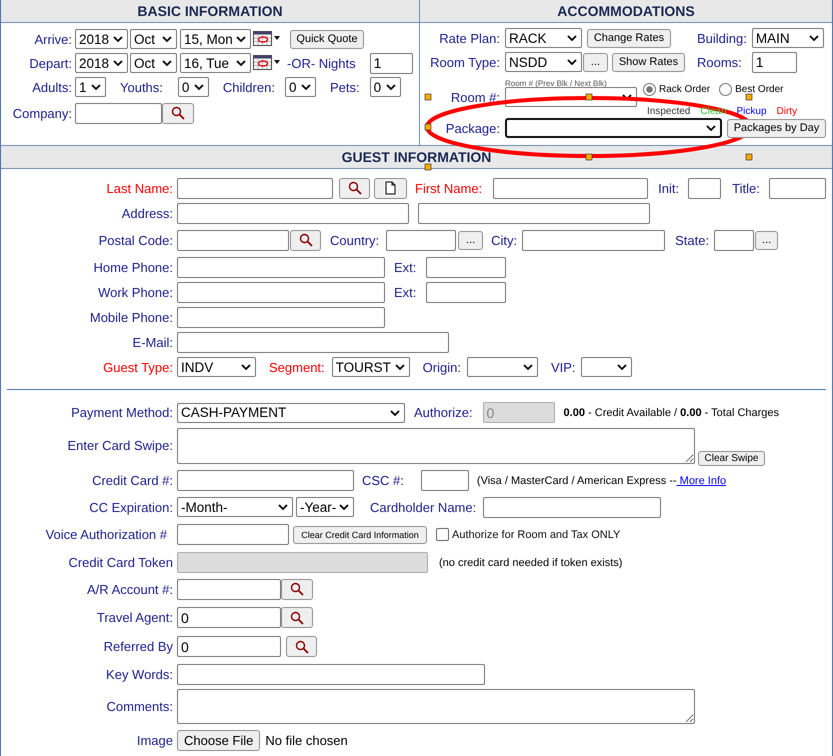 This screenshot has width=833, height=756. I want to click on dropdown: MAIN, so click(788, 38).